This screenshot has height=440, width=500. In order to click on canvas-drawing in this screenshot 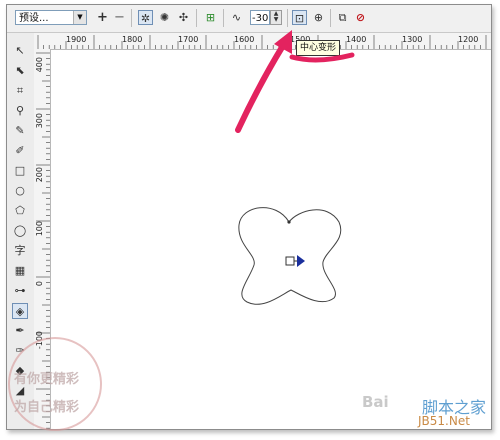, I will do `click(290, 256)`.